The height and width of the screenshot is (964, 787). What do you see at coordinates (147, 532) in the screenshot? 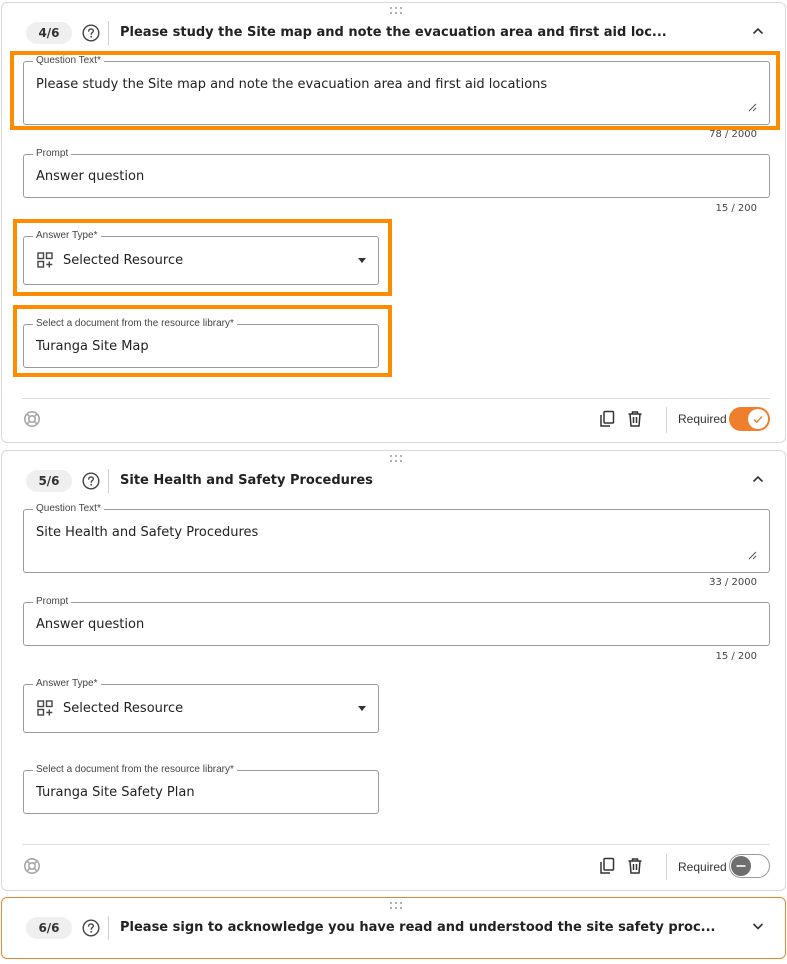
I see `question-text-value: Site Health and Safety Procedures` at bounding box center [147, 532].